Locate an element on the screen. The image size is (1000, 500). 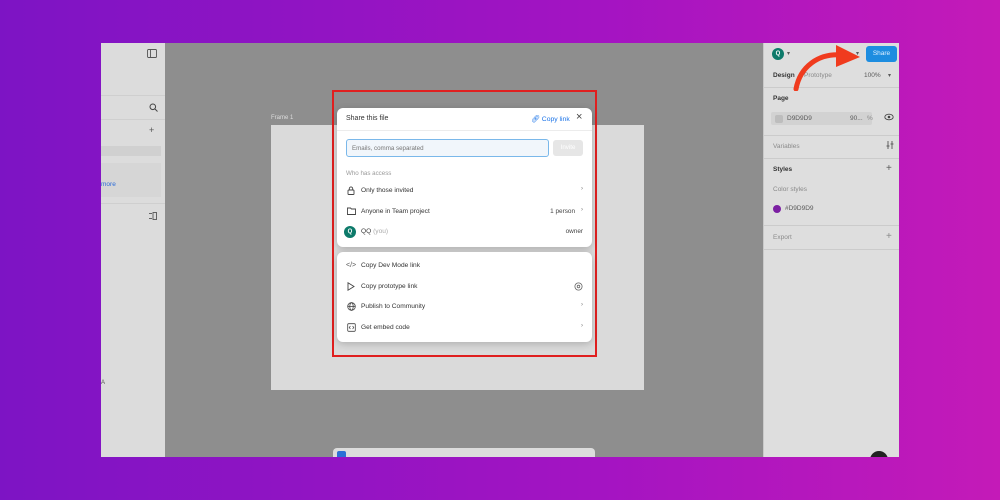
color-style-name: #D9D9D9 is located at coordinates (799, 208).